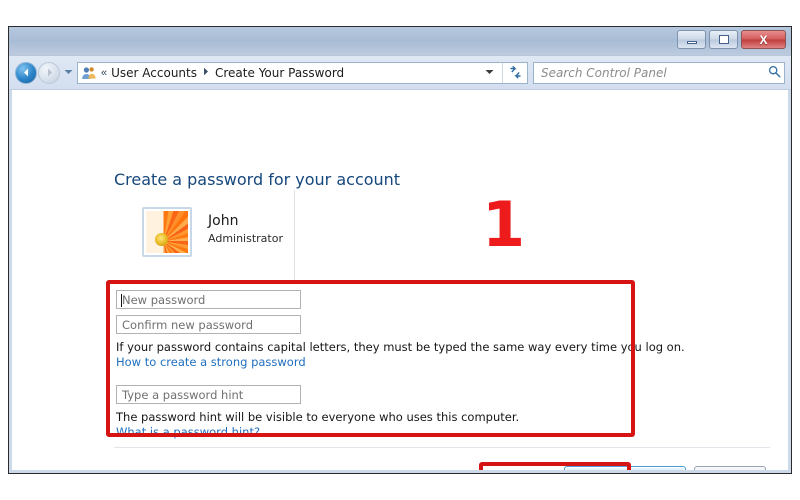 Image resolution: width=800 pixels, height=500 pixels. What do you see at coordinates (294, 236) in the screenshot?
I see `content-divider` at bounding box center [294, 236].